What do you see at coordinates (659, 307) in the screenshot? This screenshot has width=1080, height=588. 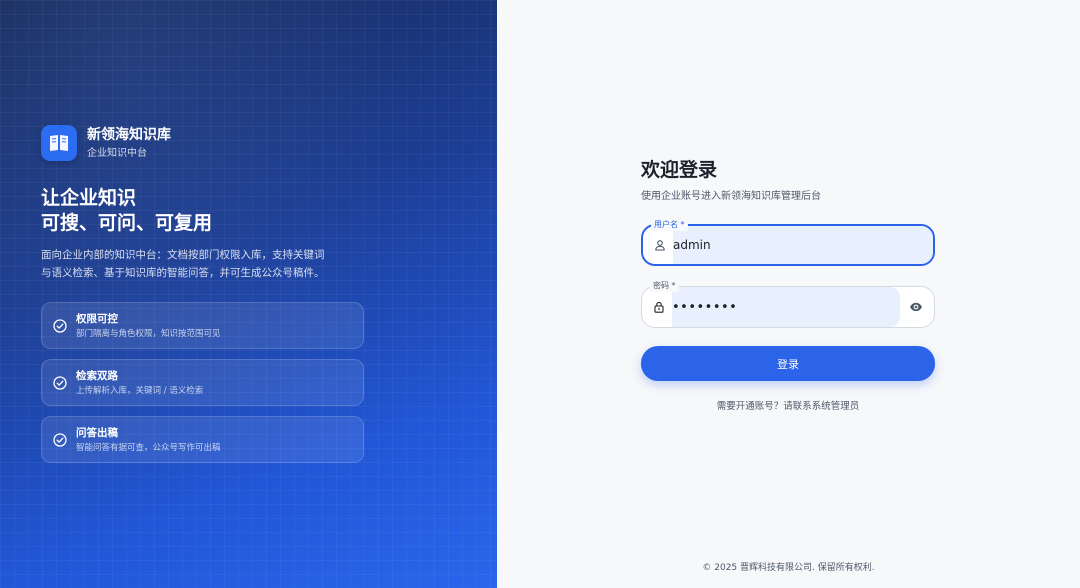 I see `lock-icon` at bounding box center [659, 307].